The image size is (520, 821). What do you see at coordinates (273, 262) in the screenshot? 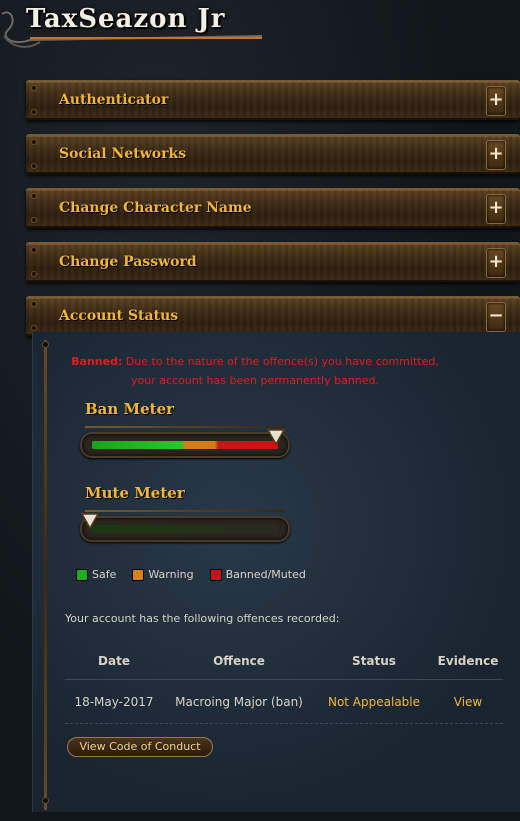
I see `panel-change-password: Change Password +` at bounding box center [273, 262].